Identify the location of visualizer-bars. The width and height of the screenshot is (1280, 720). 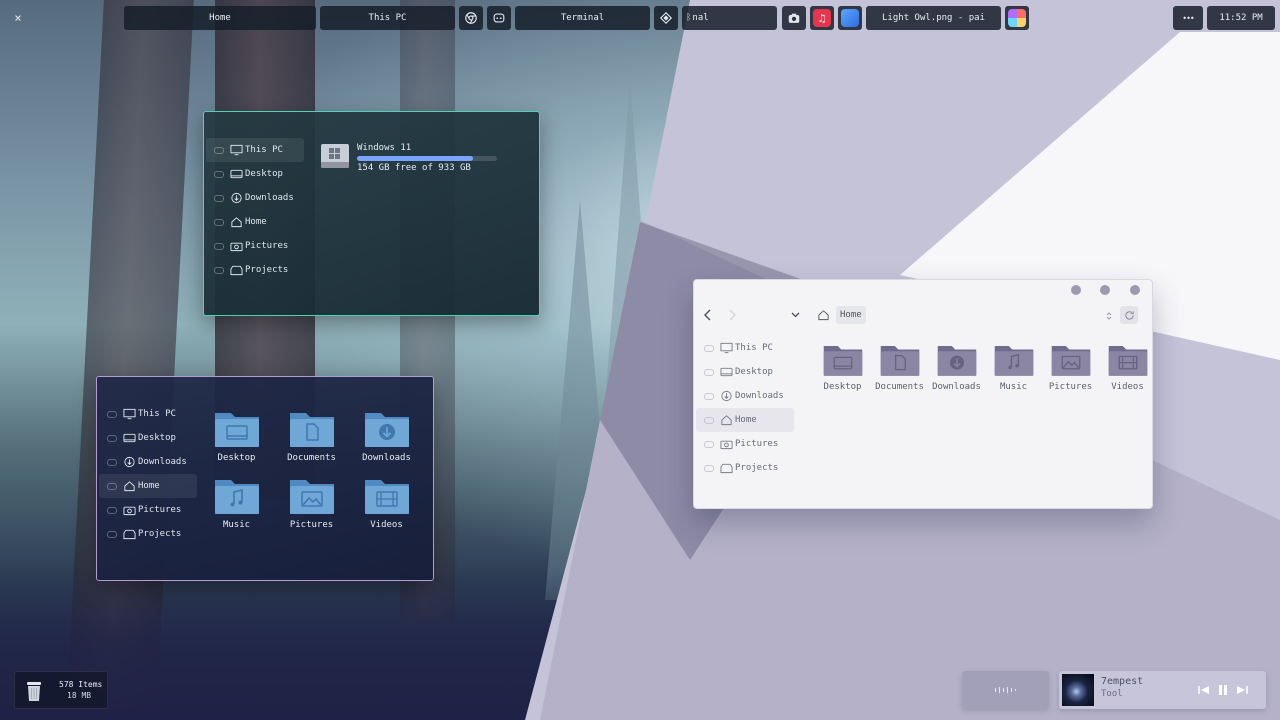
(1005, 690).